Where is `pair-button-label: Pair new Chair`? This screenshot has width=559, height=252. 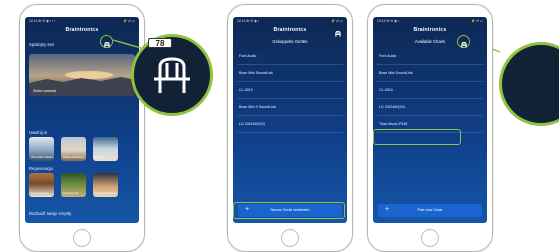
pair-button-label: Pair new Chair is located at coordinates (430, 210).